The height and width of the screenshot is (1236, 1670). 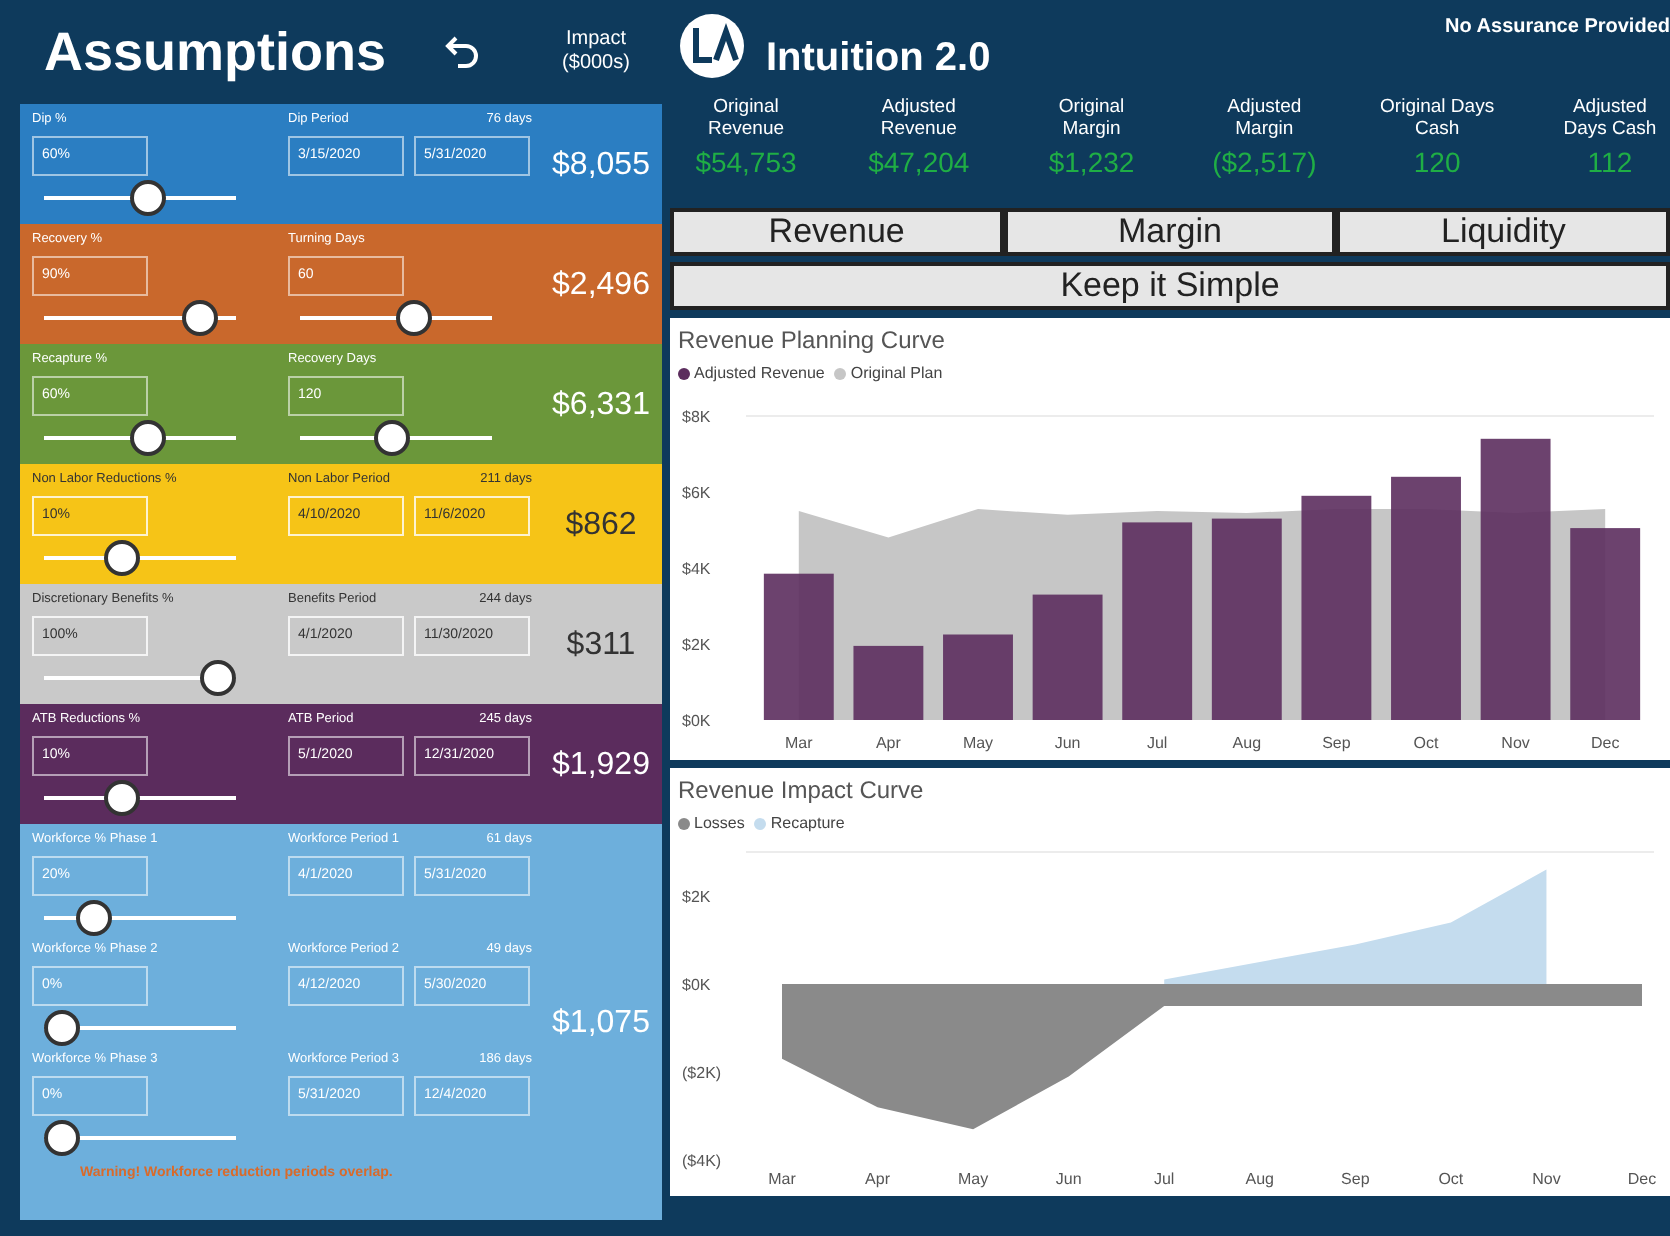 What do you see at coordinates (601, 525) in the screenshot?
I see `impact-value: $862` at bounding box center [601, 525].